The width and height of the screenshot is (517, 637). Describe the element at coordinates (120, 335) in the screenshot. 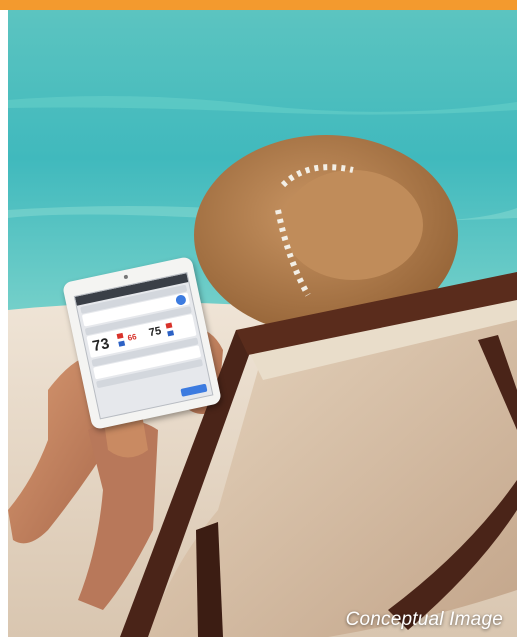

I see `heat-up-icon` at that location.